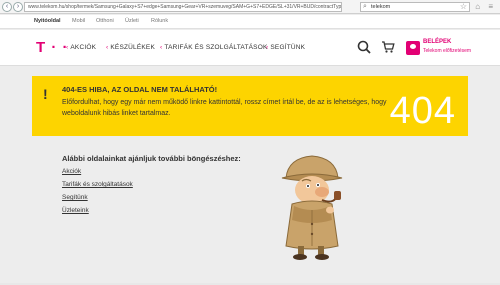  What do you see at coordinates (250, 22) in the screenshot?
I see `top-link-row: Nyitóoldal Mobil Otthoni Üzleti Rólunk` at bounding box center [250, 22].